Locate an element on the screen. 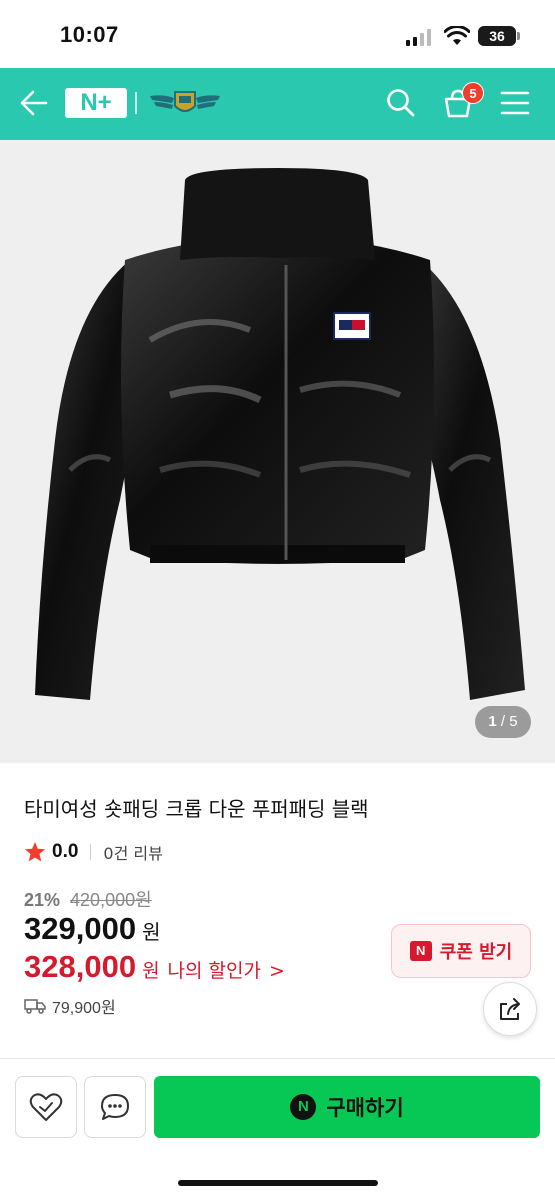 The height and width of the screenshot is (1200, 555). get-coupon-button: N 쿠폰 받기 is located at coordinates (461, 951).